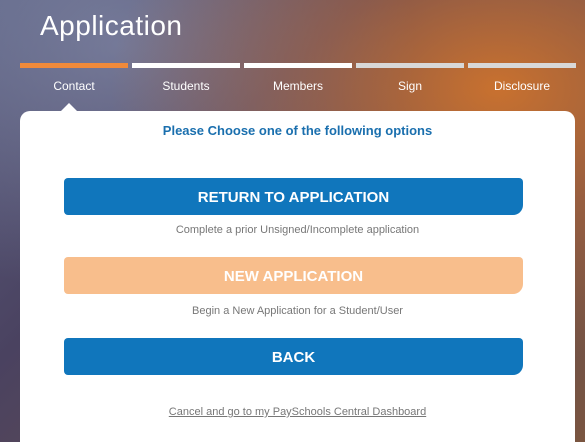  I want to click on return-to-application-button: RETURN TO APPLICATION, so click(293, 196).